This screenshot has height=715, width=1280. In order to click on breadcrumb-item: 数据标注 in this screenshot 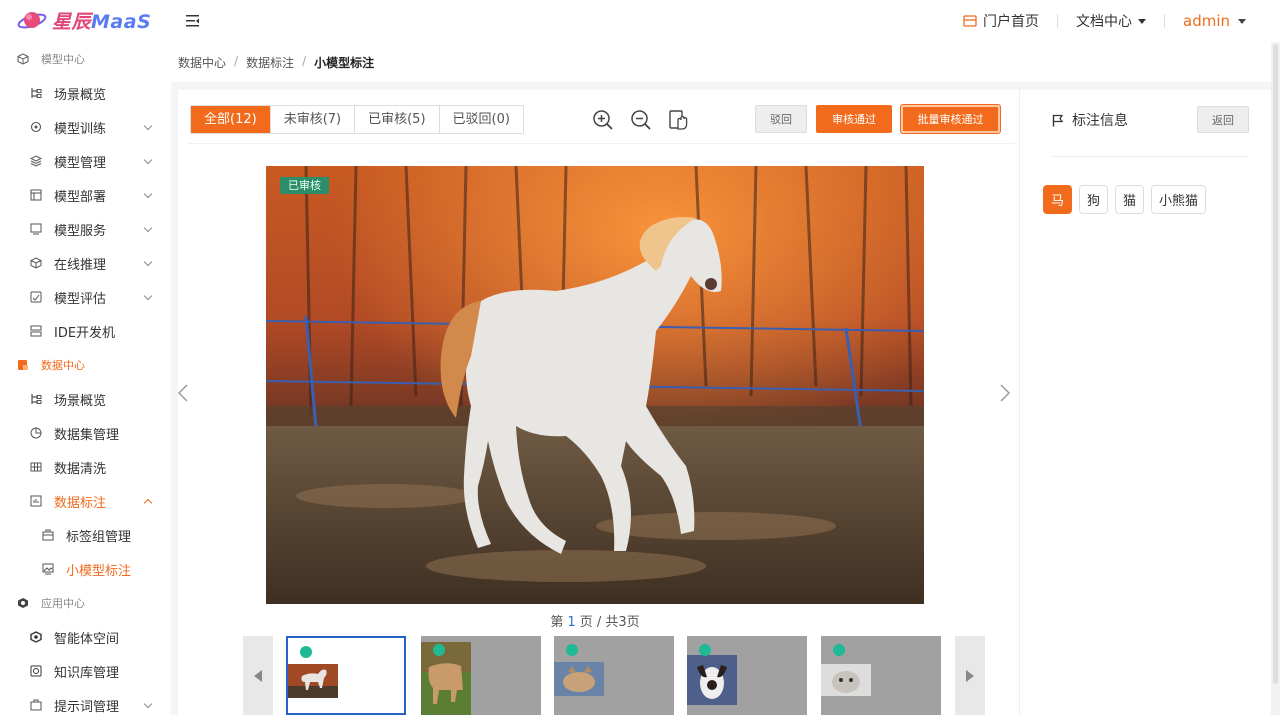, I will do `click(270, 62)`.